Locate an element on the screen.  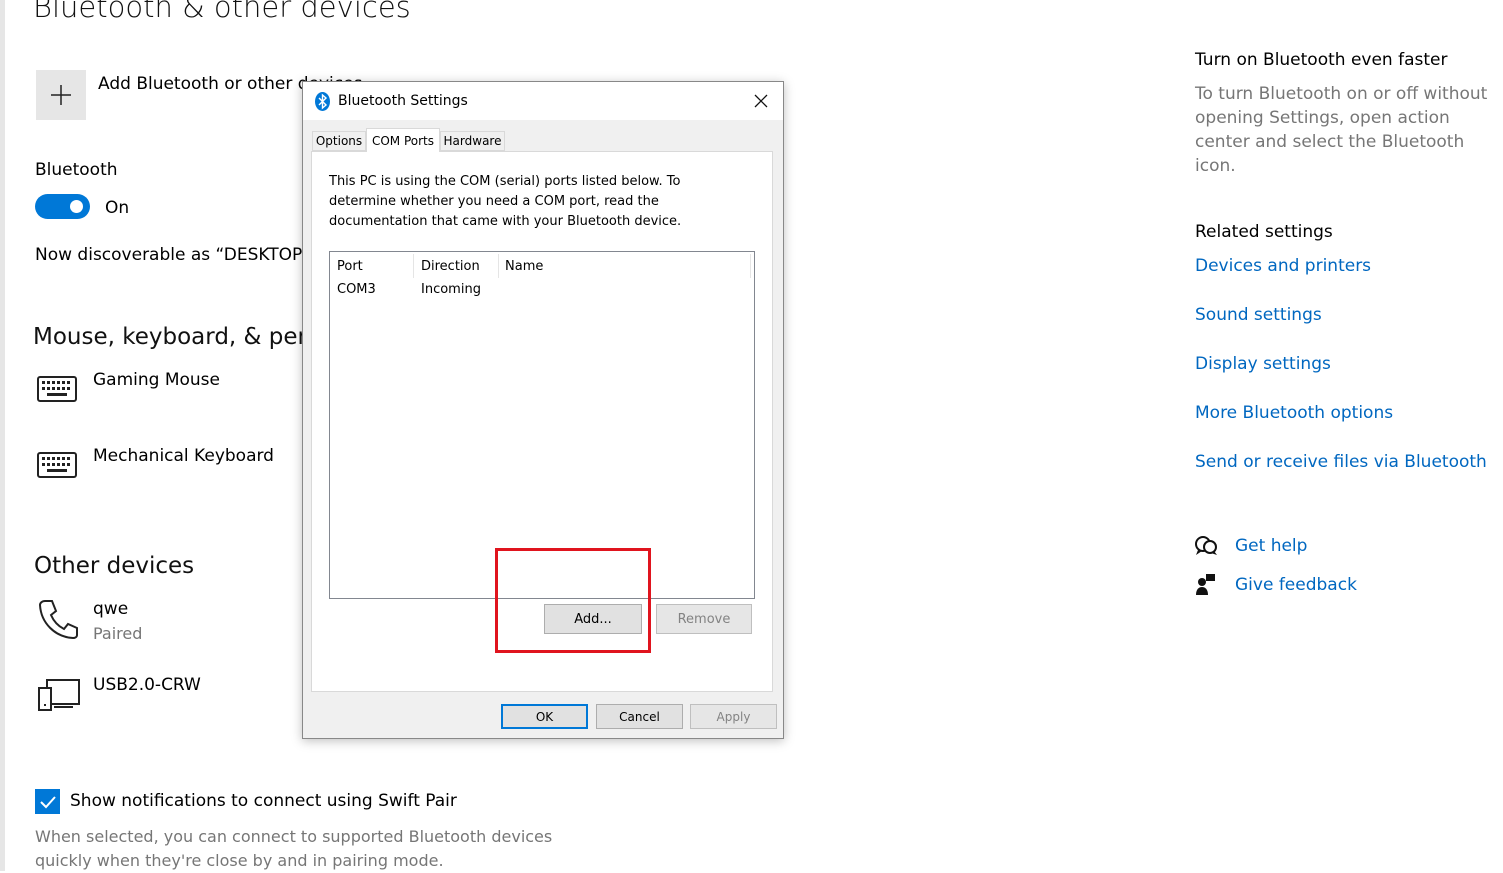
tab-com-ports: COM Ports is located at coordinates (403, 140).